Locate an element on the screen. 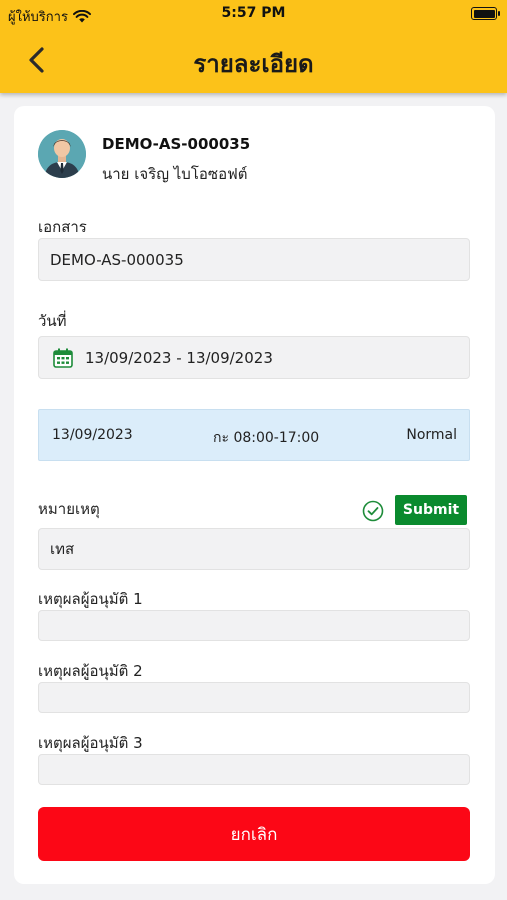 This screenshot has width=507, height=900. document-value: DEMO-AS-000035 is located at coordinates (117, 259).